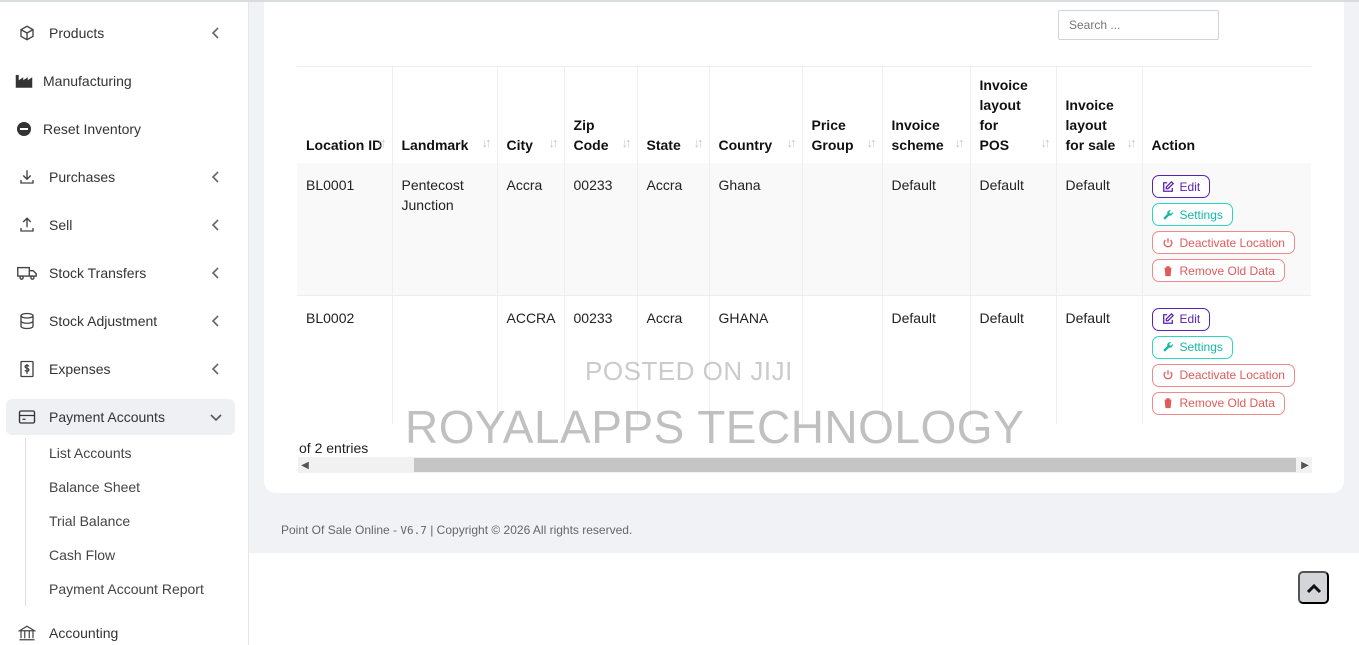 The width and height of the screenshot is (1359, 645). Describe the element at coordinates (673, 229) in the screenshot. I see `cell-state: Accra` at that location.